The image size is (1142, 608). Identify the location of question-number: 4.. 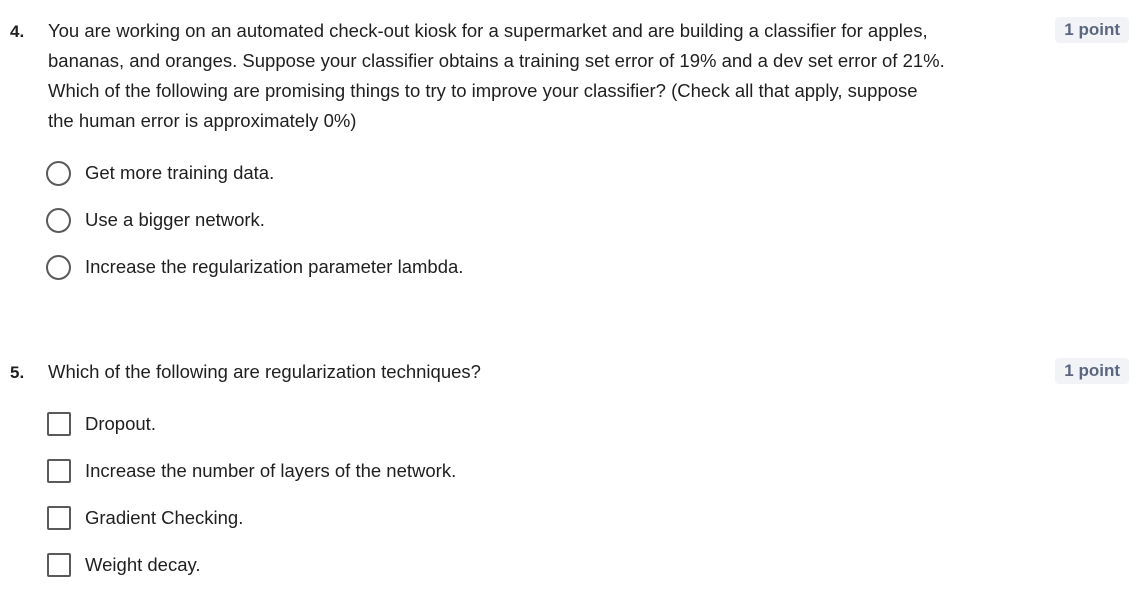
(17, 31).